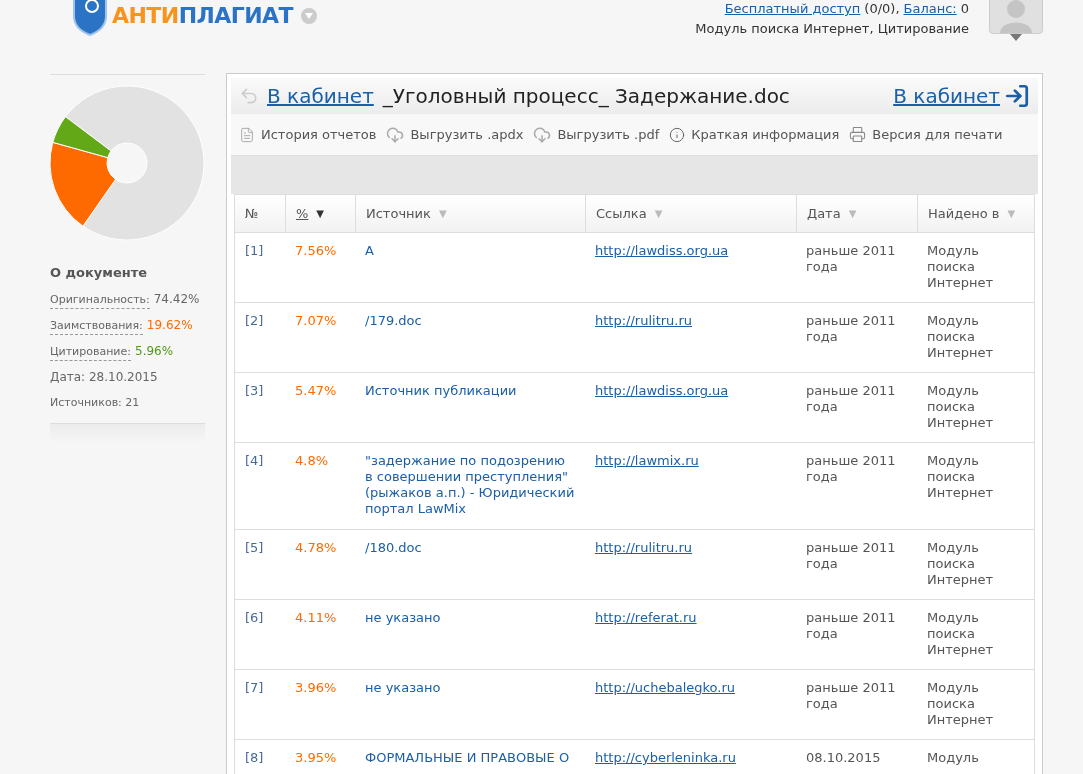 Image resolution: width=1083 pixels, height=774 pixels. I want to click on modules-text: Модуль поиска Интернет, Цитирование, so click(832, 29).